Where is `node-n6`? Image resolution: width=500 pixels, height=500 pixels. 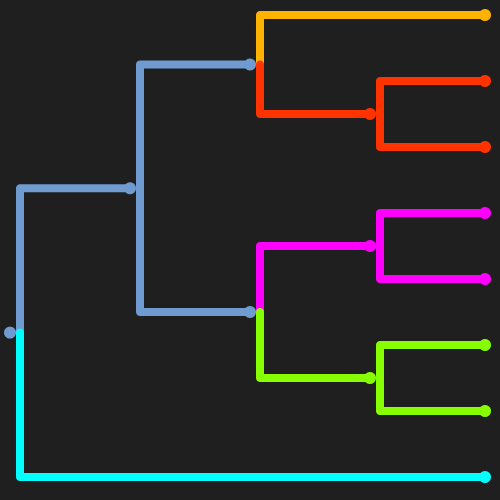 node-n6 is located at coordinates (370, 378).